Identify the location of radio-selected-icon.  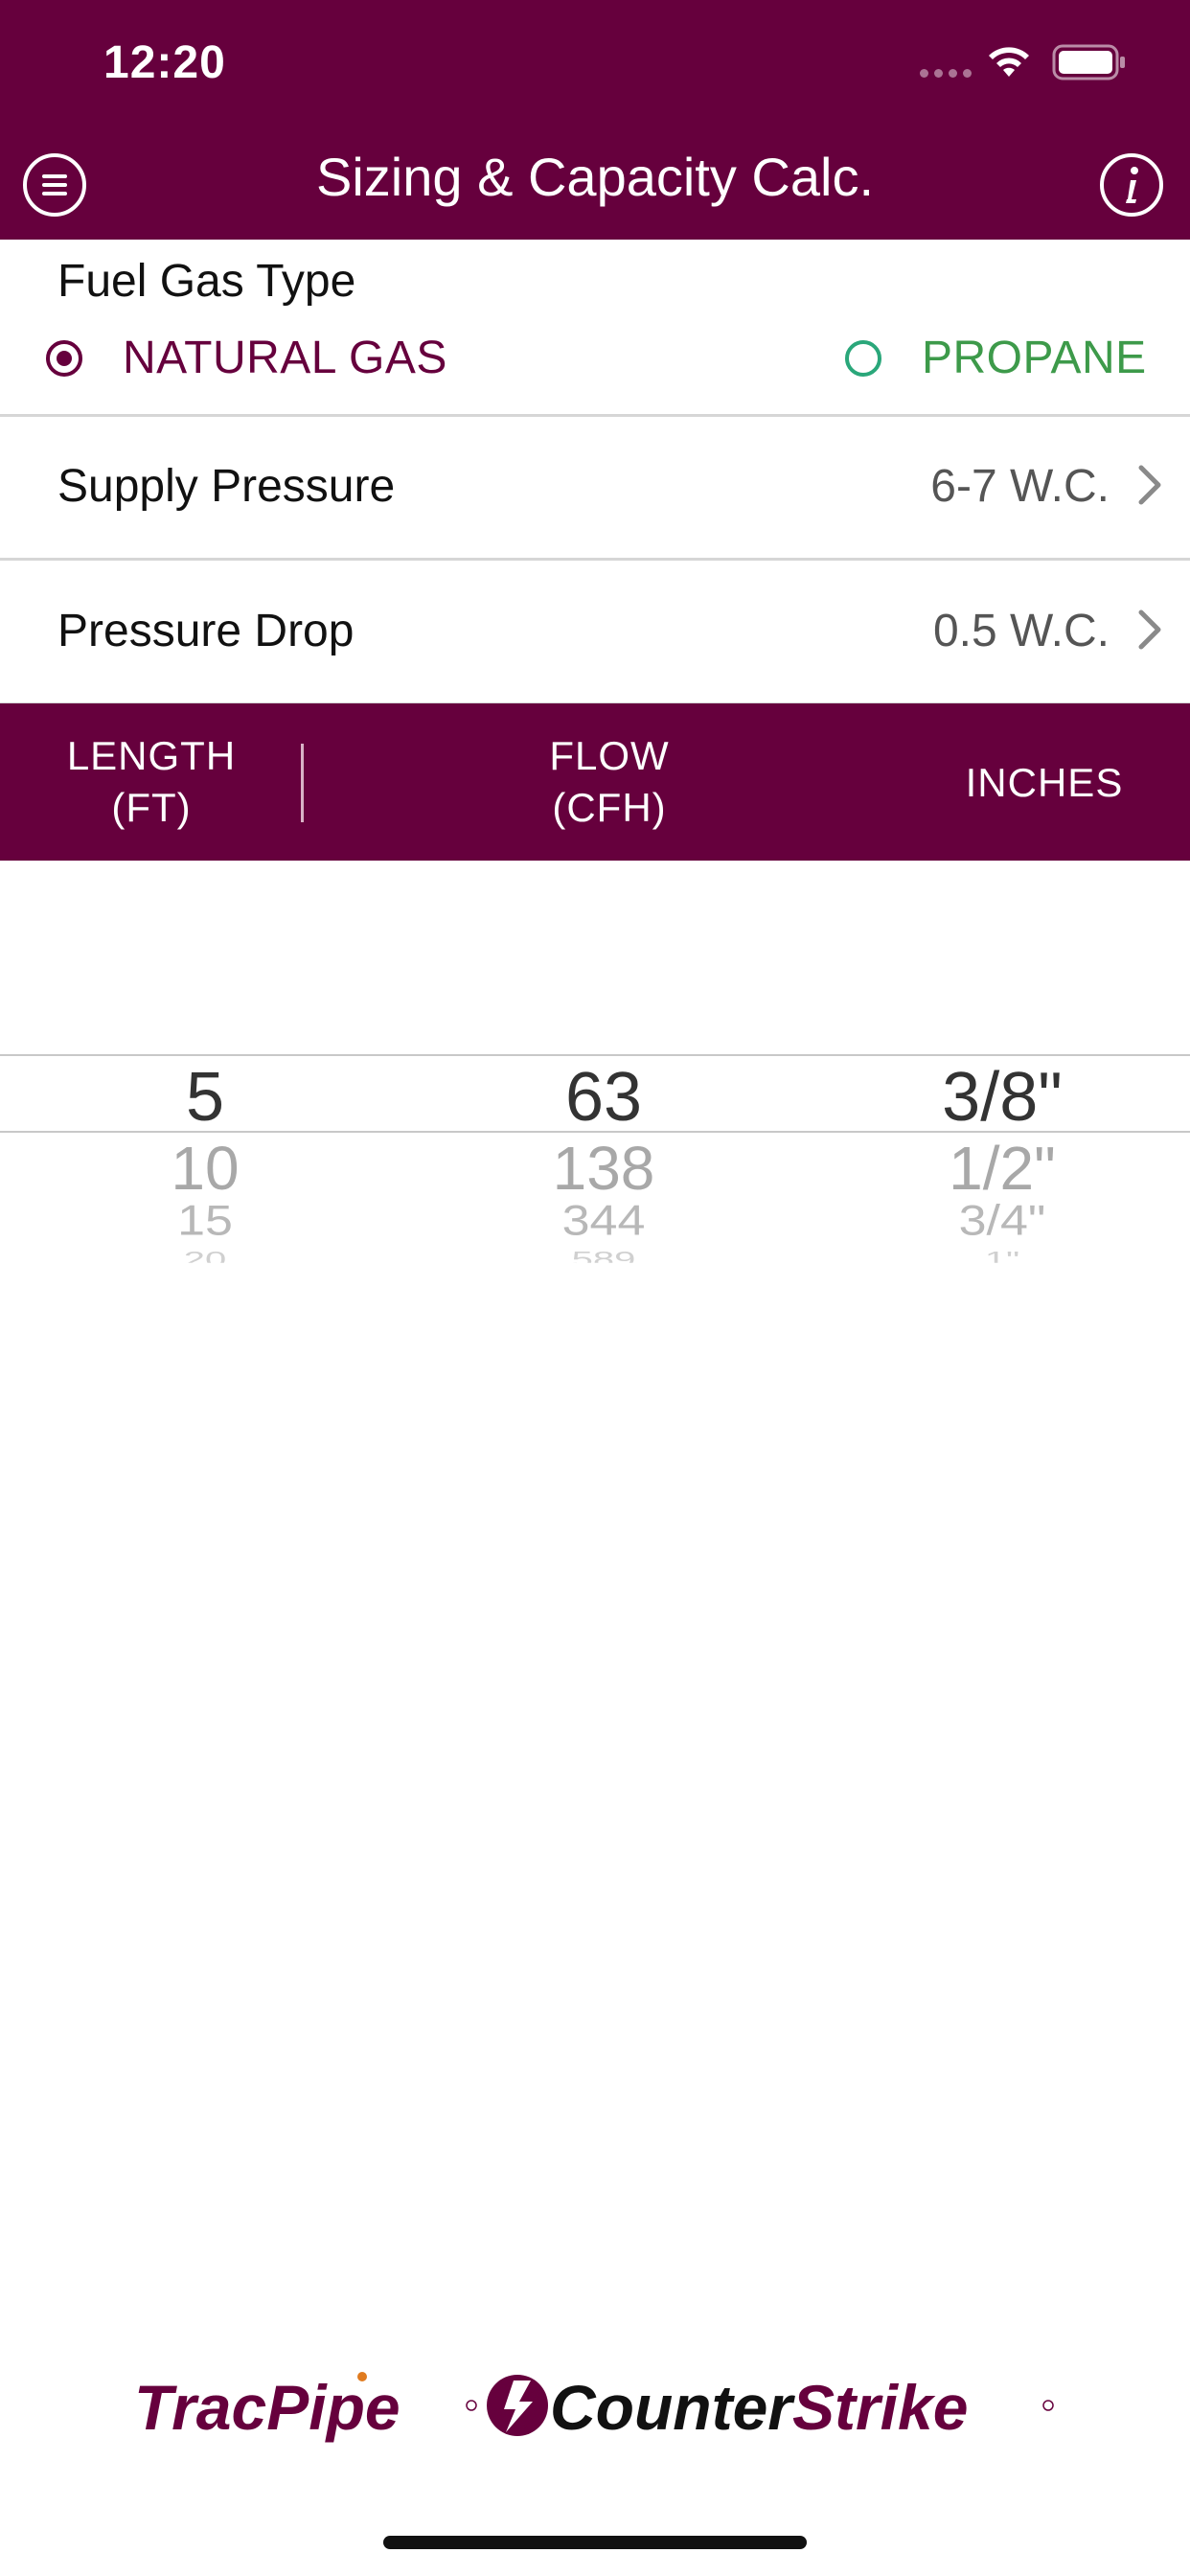
(64, 358).